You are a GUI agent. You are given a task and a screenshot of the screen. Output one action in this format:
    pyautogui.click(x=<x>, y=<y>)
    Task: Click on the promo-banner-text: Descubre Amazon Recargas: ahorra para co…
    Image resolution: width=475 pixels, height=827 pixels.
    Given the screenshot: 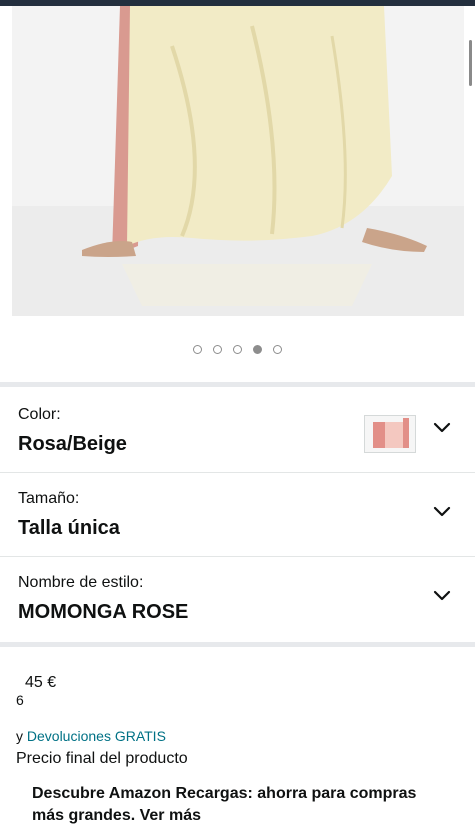 What is the action you would take?
    pyautogui.click(x=242, y=805)
    